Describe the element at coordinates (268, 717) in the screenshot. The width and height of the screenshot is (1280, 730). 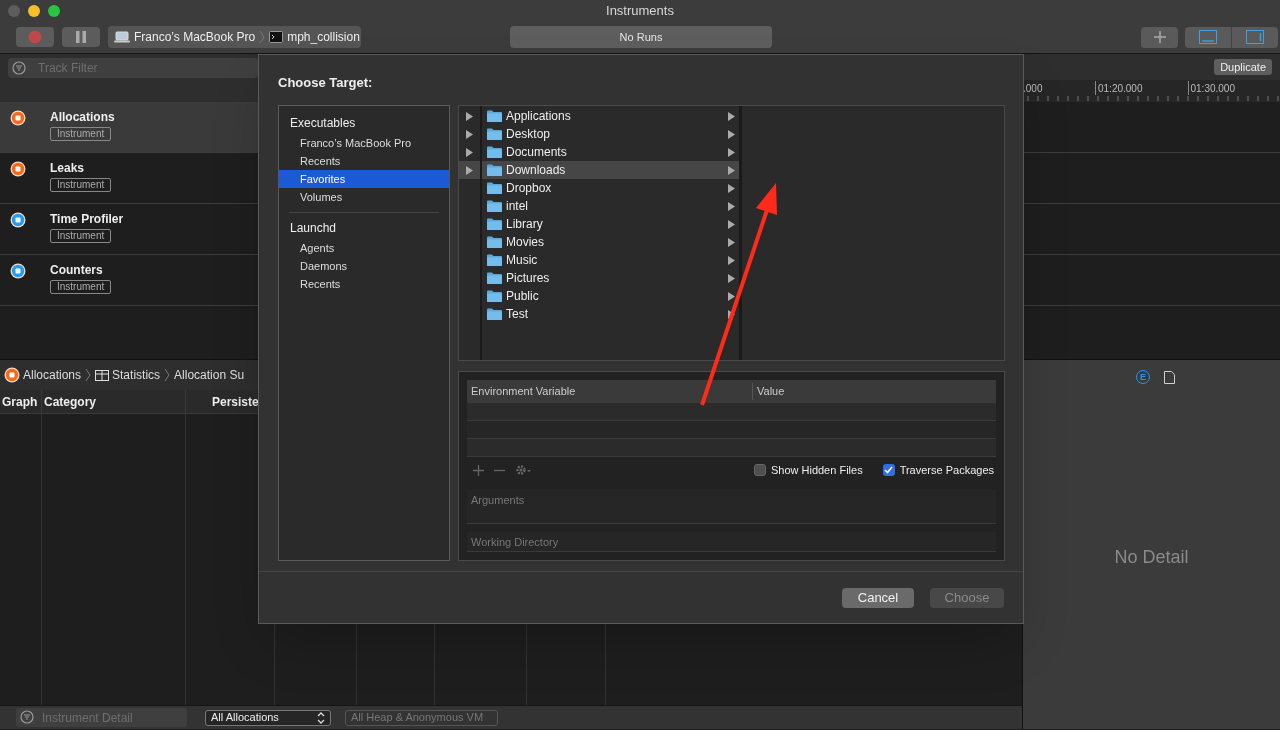
I see `popup-button: All Allocations` at that location.